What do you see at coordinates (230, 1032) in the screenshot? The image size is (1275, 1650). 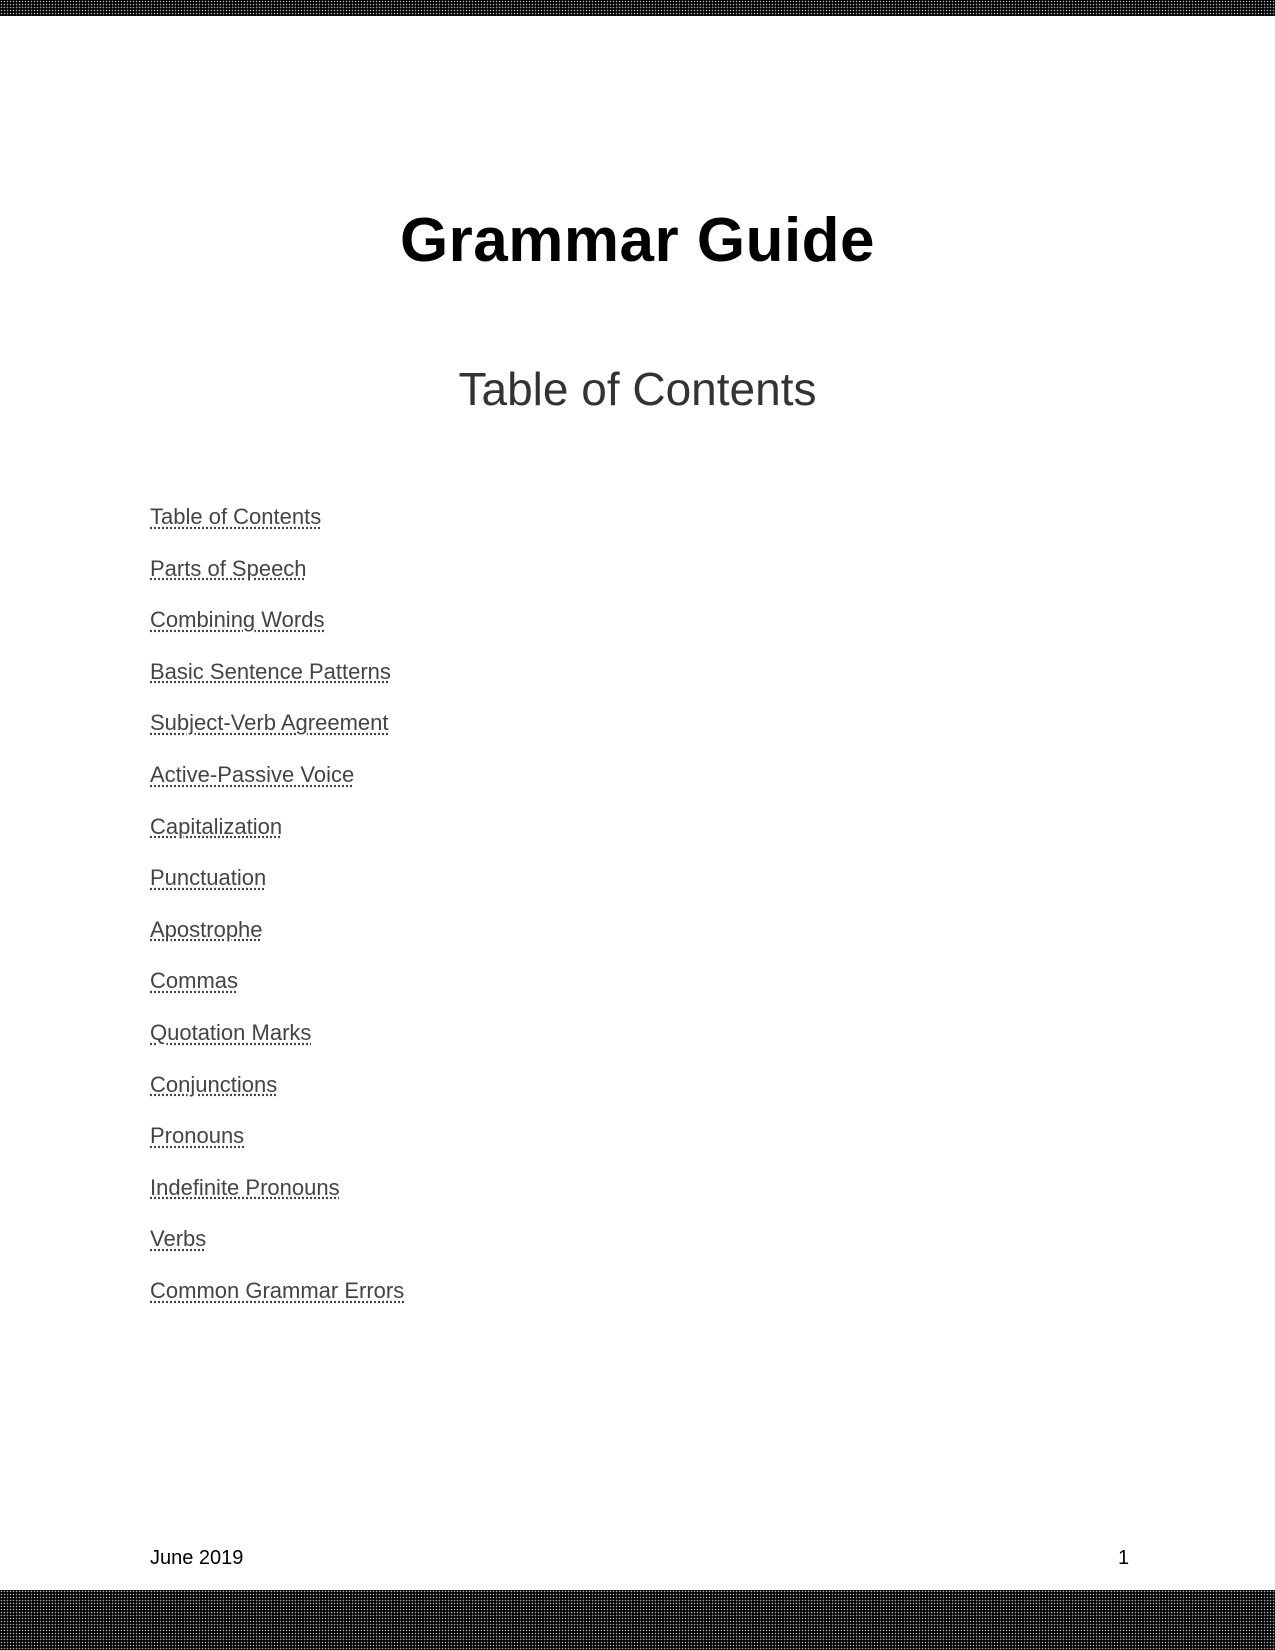 I see `toc-link-quotation-marks: Quotation Marks` at bounding box center [230, 1032].